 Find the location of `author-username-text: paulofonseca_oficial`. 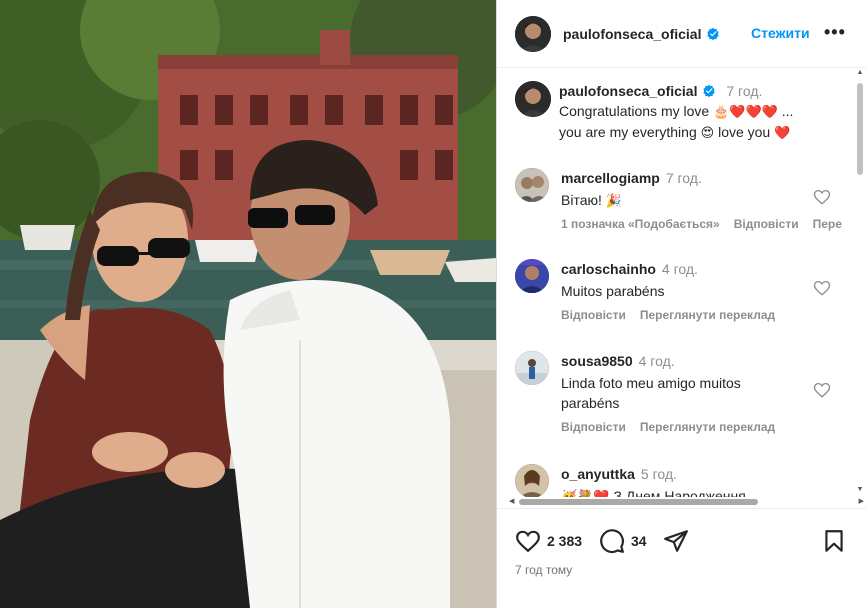

author-username-text: paulofonseca_oficial is located at coordinates (632, 34).